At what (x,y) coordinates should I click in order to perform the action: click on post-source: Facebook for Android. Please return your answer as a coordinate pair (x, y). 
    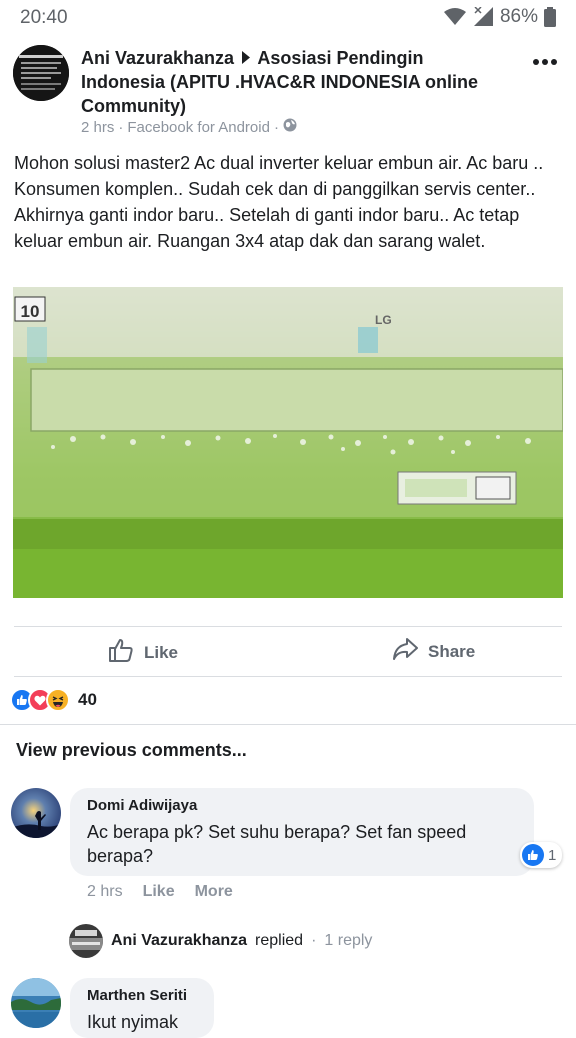
    Looking at the image, I should click on (198, 127).